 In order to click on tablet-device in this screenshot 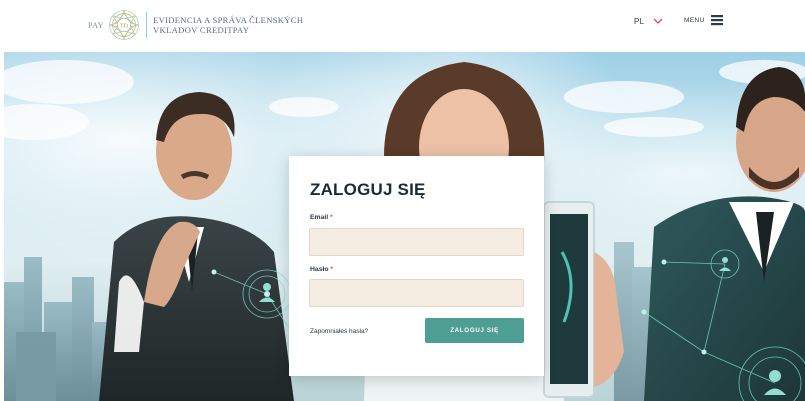, I will do `click(583, 299)`.